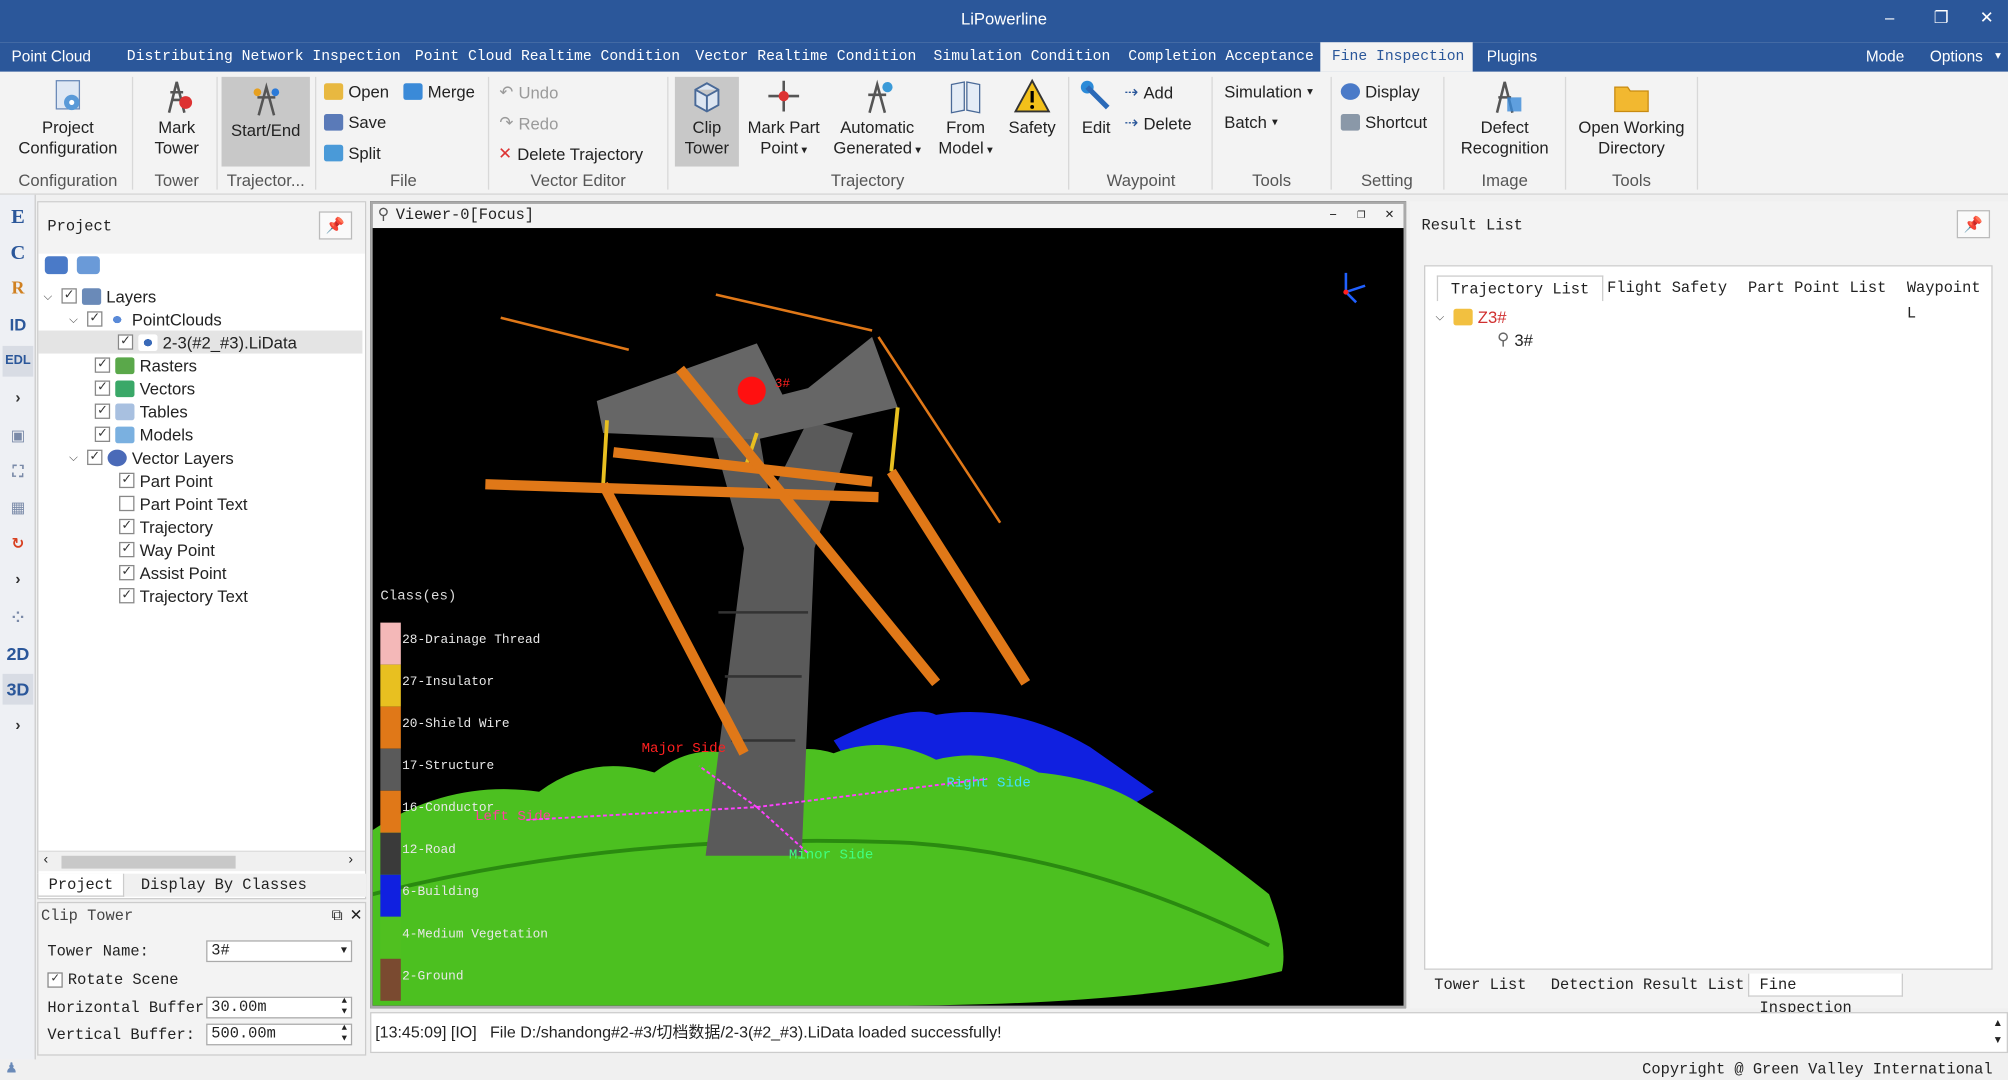 Image resolution: width=2008 pixels, height=1080 pixels. Describe the element at coordinates (51, 56) in the screenshot. I see `tab-point-cloud: Point Cloud` at that location.